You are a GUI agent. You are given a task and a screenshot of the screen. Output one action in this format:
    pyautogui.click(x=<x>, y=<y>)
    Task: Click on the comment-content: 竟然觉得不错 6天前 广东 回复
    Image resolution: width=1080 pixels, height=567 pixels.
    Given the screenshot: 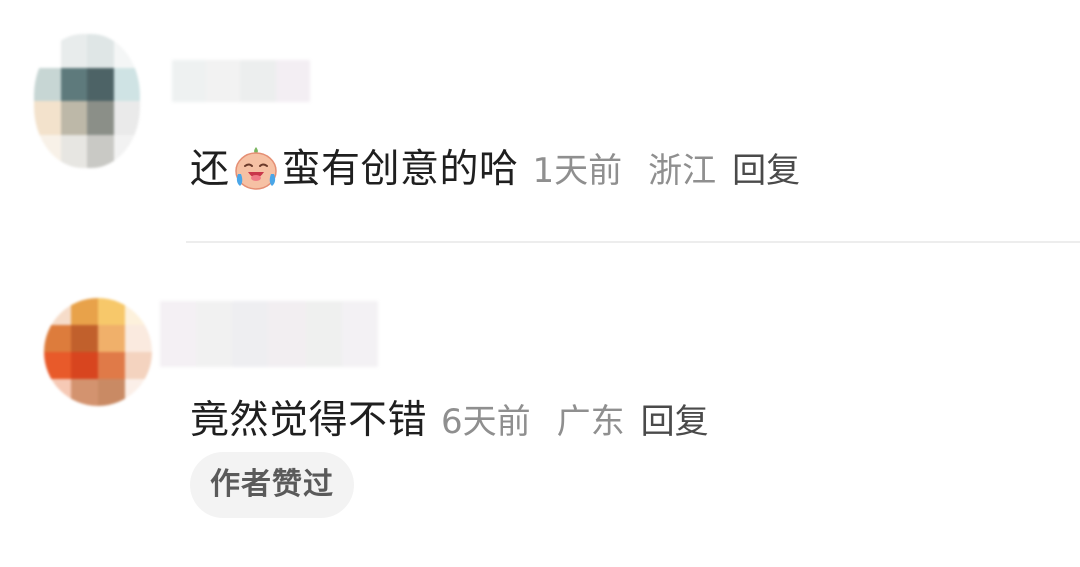 What is the action you would take?
    pyautogui.click(x=449, y=417)
    